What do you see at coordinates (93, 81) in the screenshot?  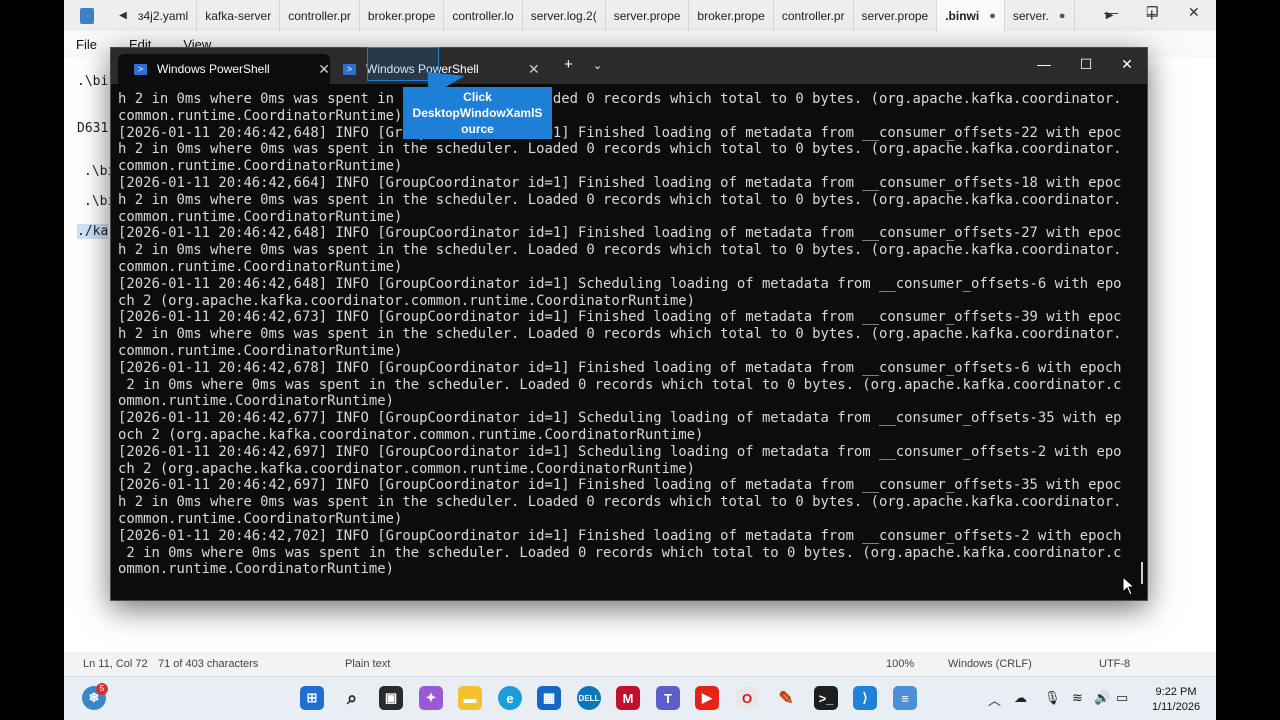 I see `text-line: .\bi` at bounding box center [93, 81].